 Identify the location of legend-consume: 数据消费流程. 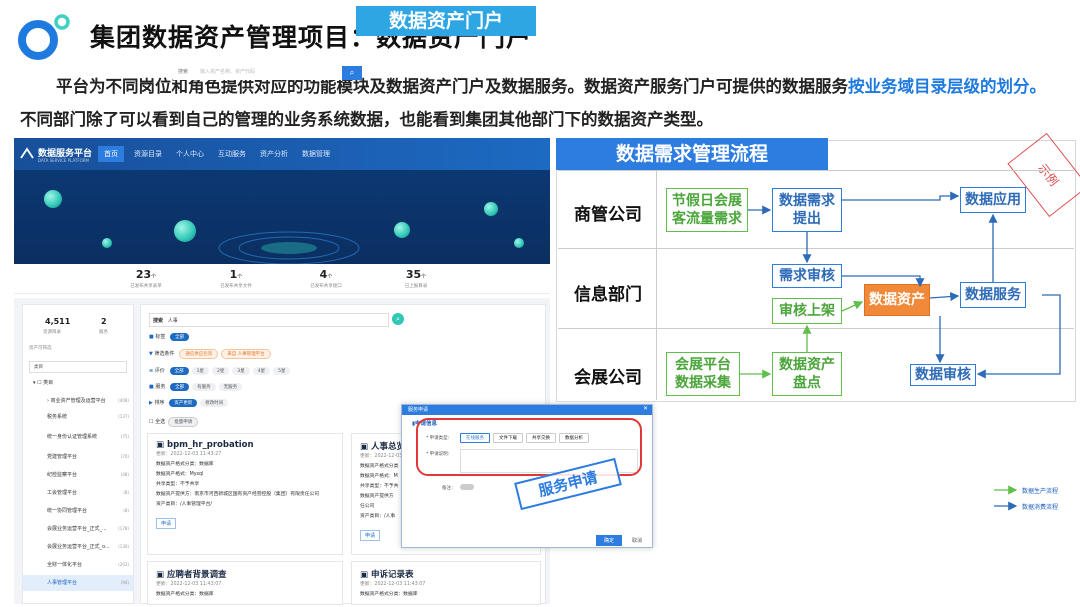
(1040, 507).